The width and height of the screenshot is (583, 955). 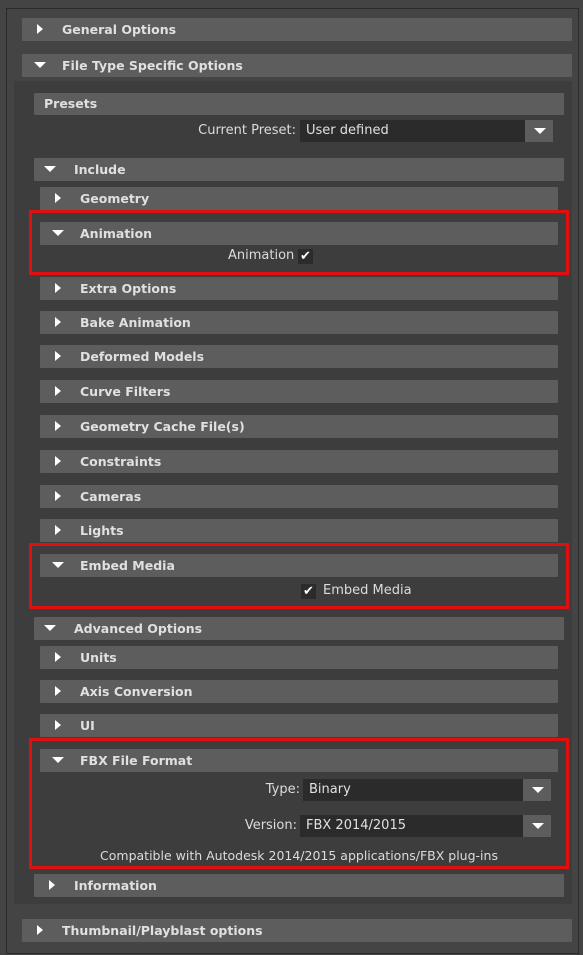 I want to click on version-label: Version:, so click(x=270, y=825).